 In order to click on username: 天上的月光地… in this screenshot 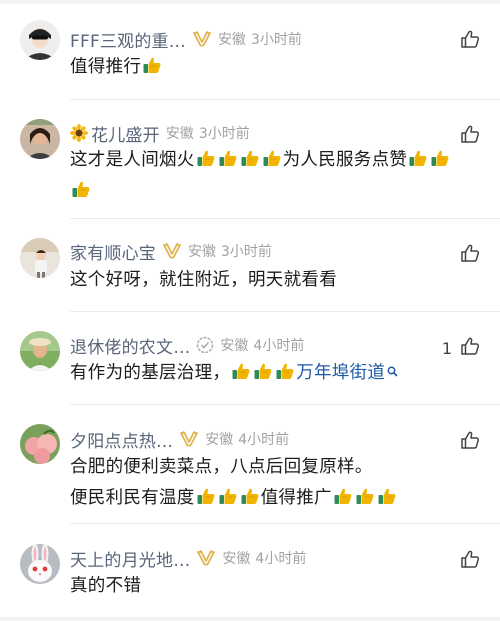, I will do `click(130, 558)`.